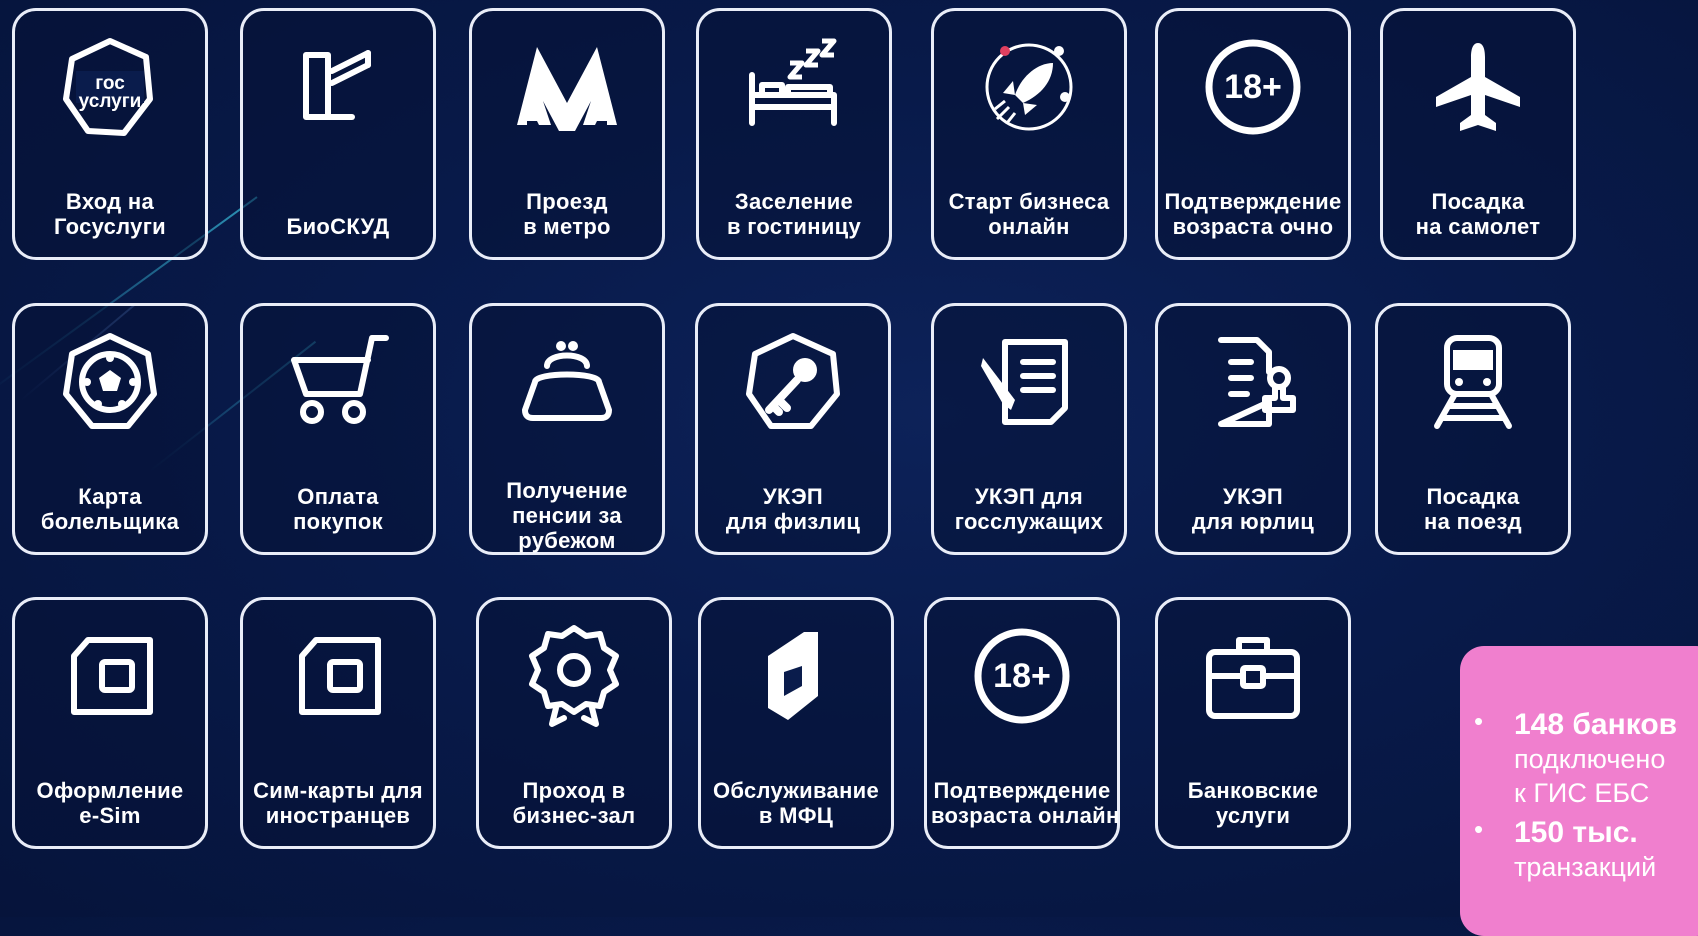 This screenshot has height=936, width=1698. I want to click on document-stamp-icon, so click(1253, 382).